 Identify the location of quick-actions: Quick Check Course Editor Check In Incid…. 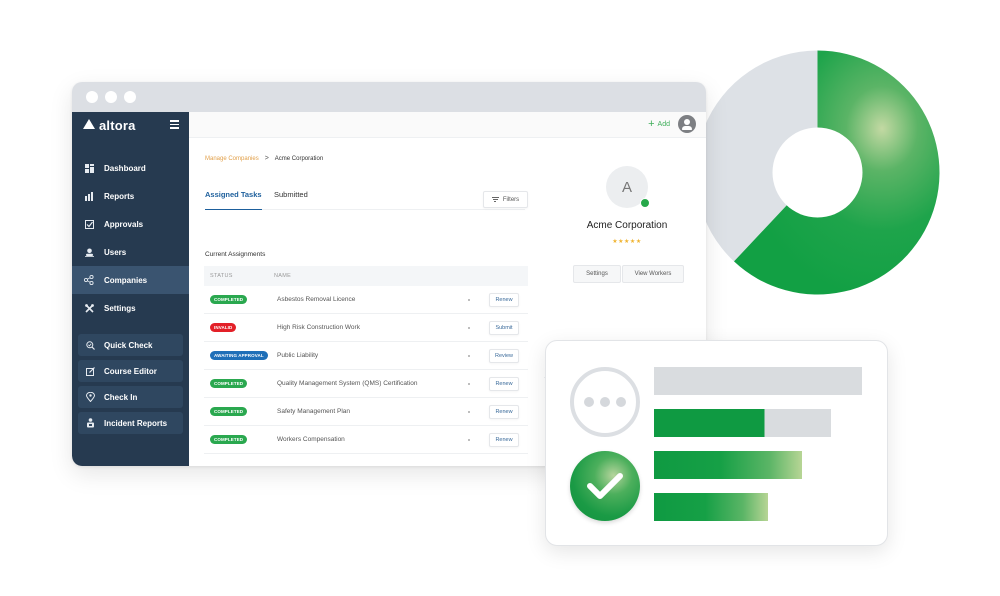
(130, 384).